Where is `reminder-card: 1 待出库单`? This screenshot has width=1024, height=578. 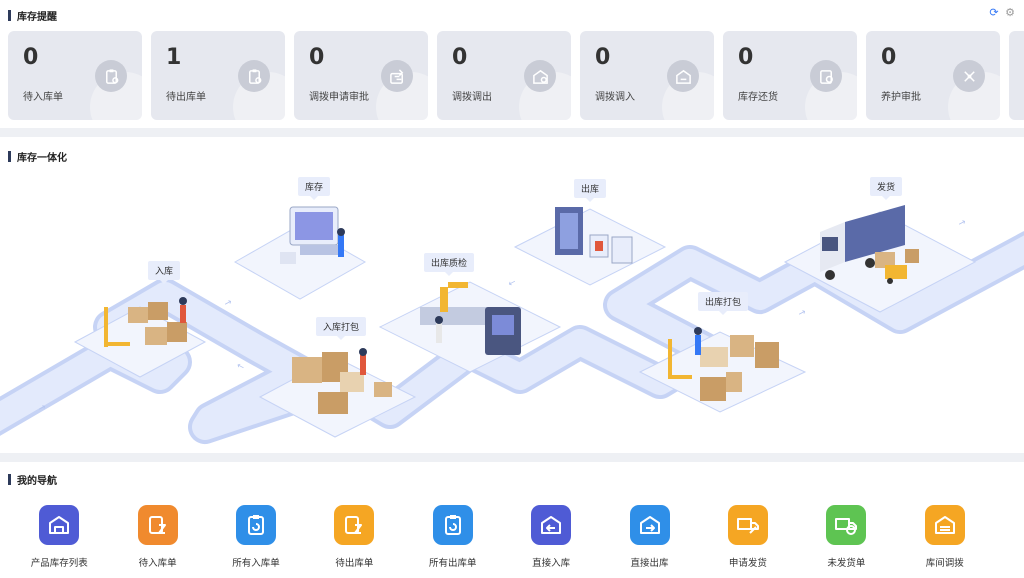
reminder-card: 1 待出库单 is located at coordinates (218, 75).